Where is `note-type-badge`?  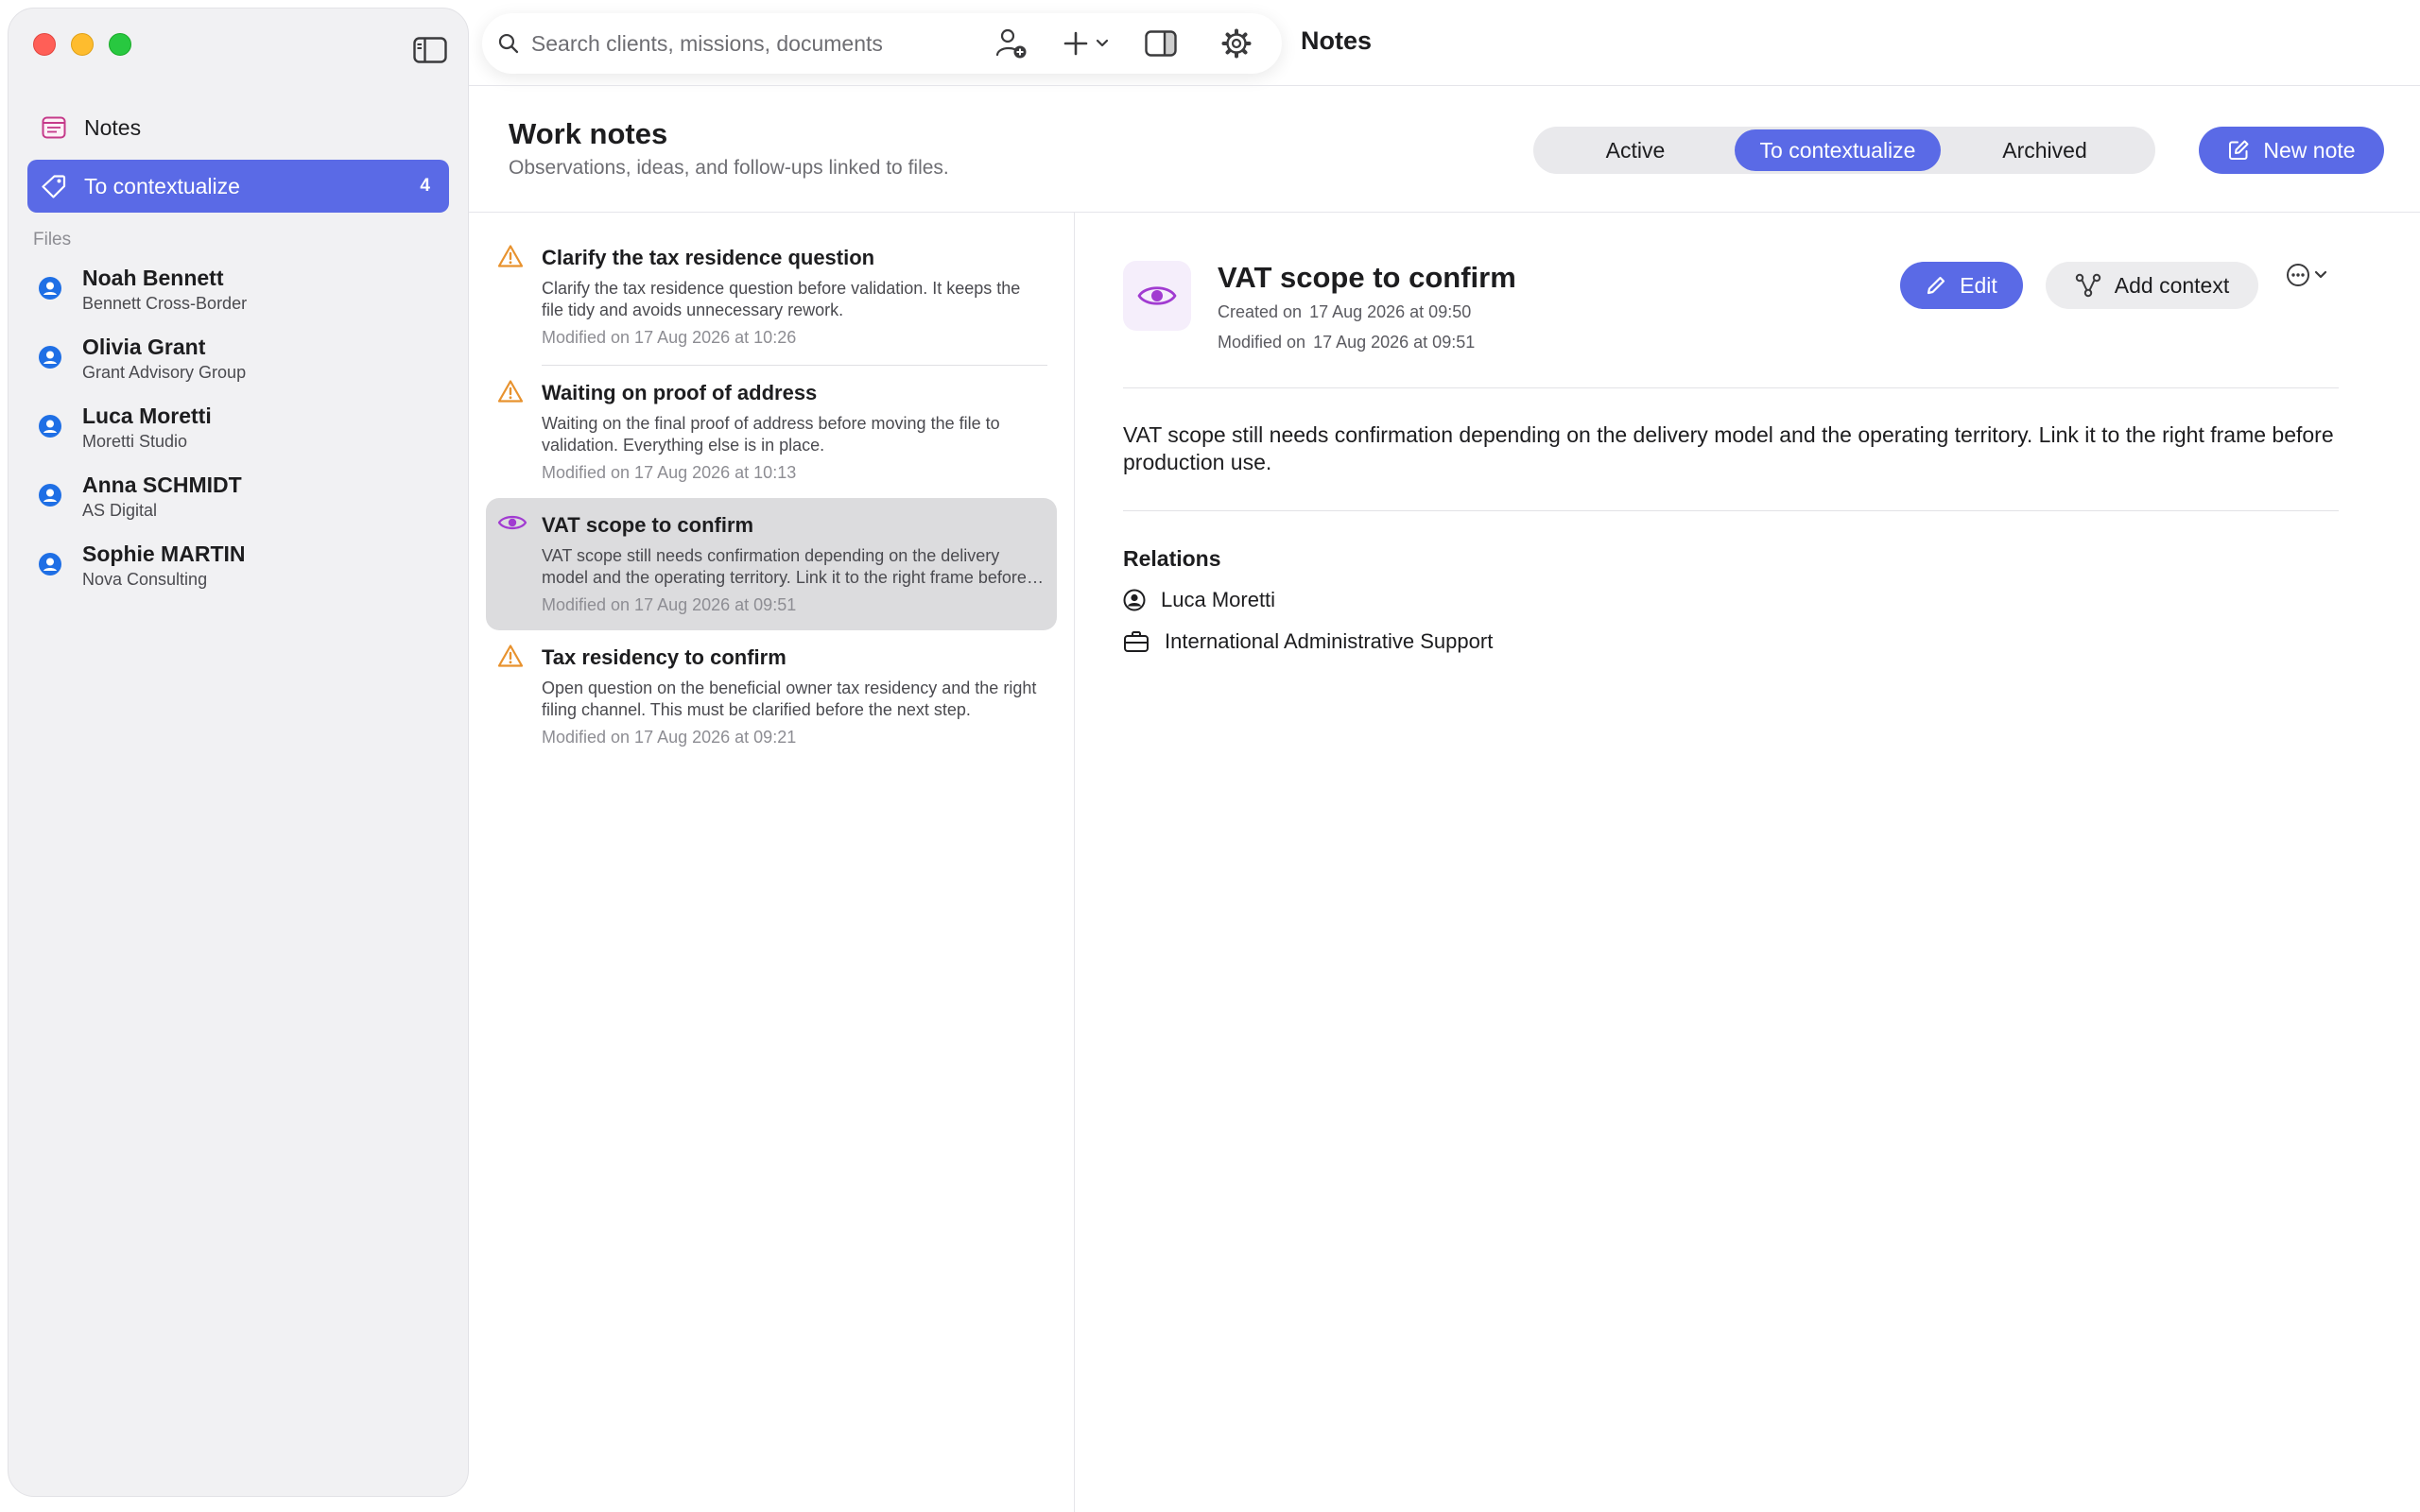 note-type-badge is located at coordinates (1157, 296).